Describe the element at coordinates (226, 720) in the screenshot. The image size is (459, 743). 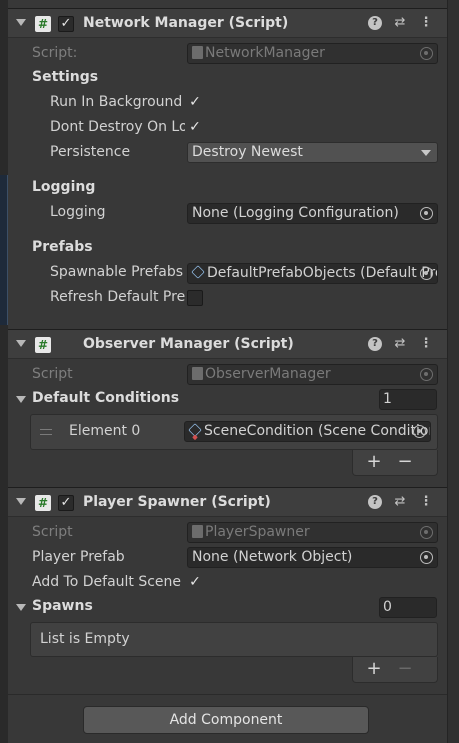
I see `add-component-button: Add Component` at that location.